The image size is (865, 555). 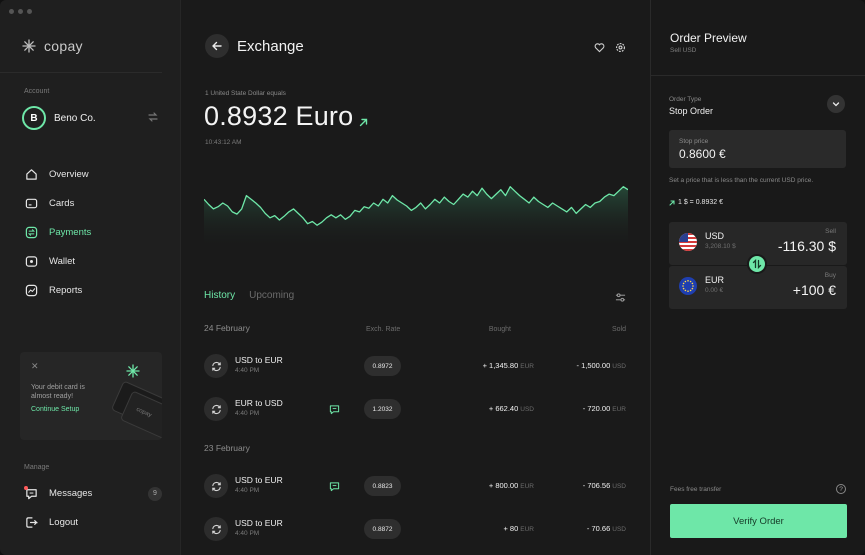 I want to click on settings-gear-icon, so click(x=620, y=49).